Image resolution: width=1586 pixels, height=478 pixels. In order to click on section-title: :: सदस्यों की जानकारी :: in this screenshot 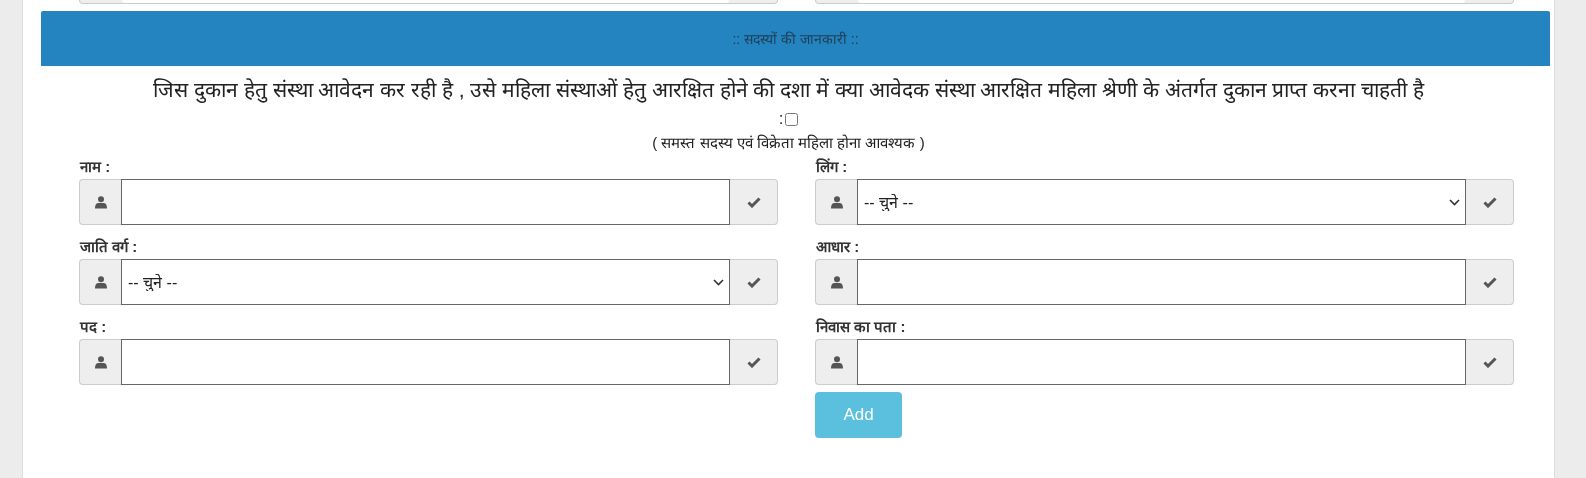, I will do `click(795, 39)`.